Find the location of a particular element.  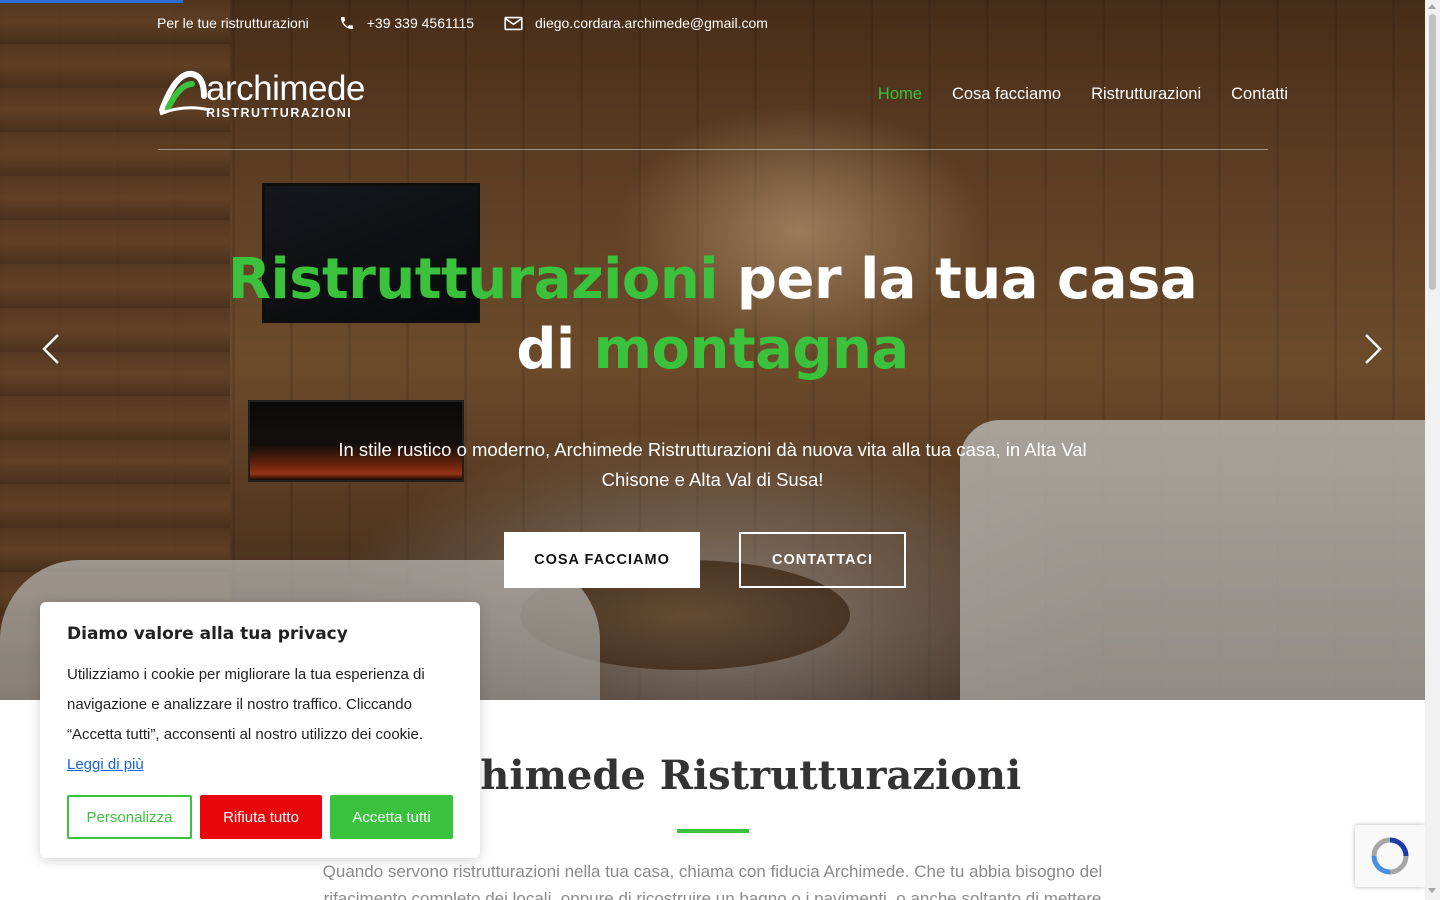

site-logo: archimede RISTRUTTURAZIONI is located at coordinates (265, 95).